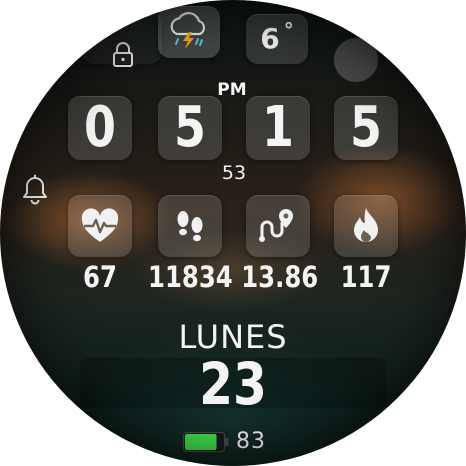 The width and height of the screenshot is (466, 466). What do you see at coordinates (100, 127) in the screenshot?
I see `hour-tens-digit: 0` at bounding box center [100, 127].